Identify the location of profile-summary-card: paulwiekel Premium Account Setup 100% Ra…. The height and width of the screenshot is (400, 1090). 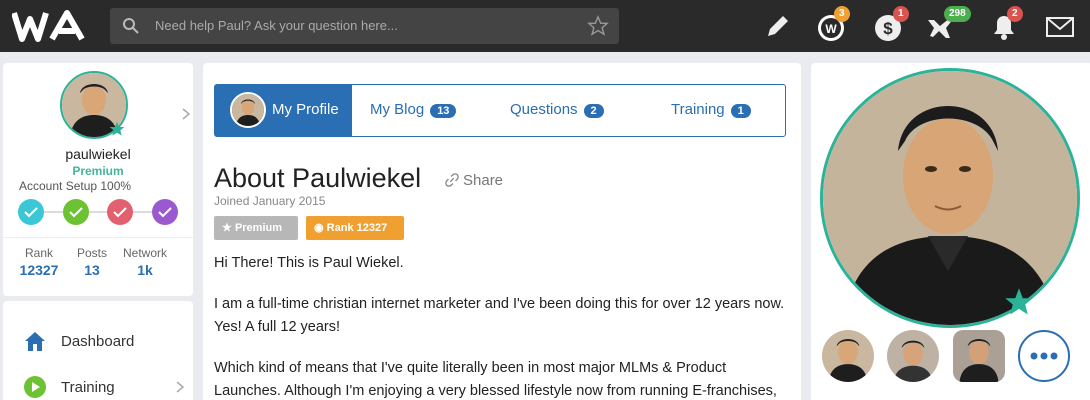
(98, 179).